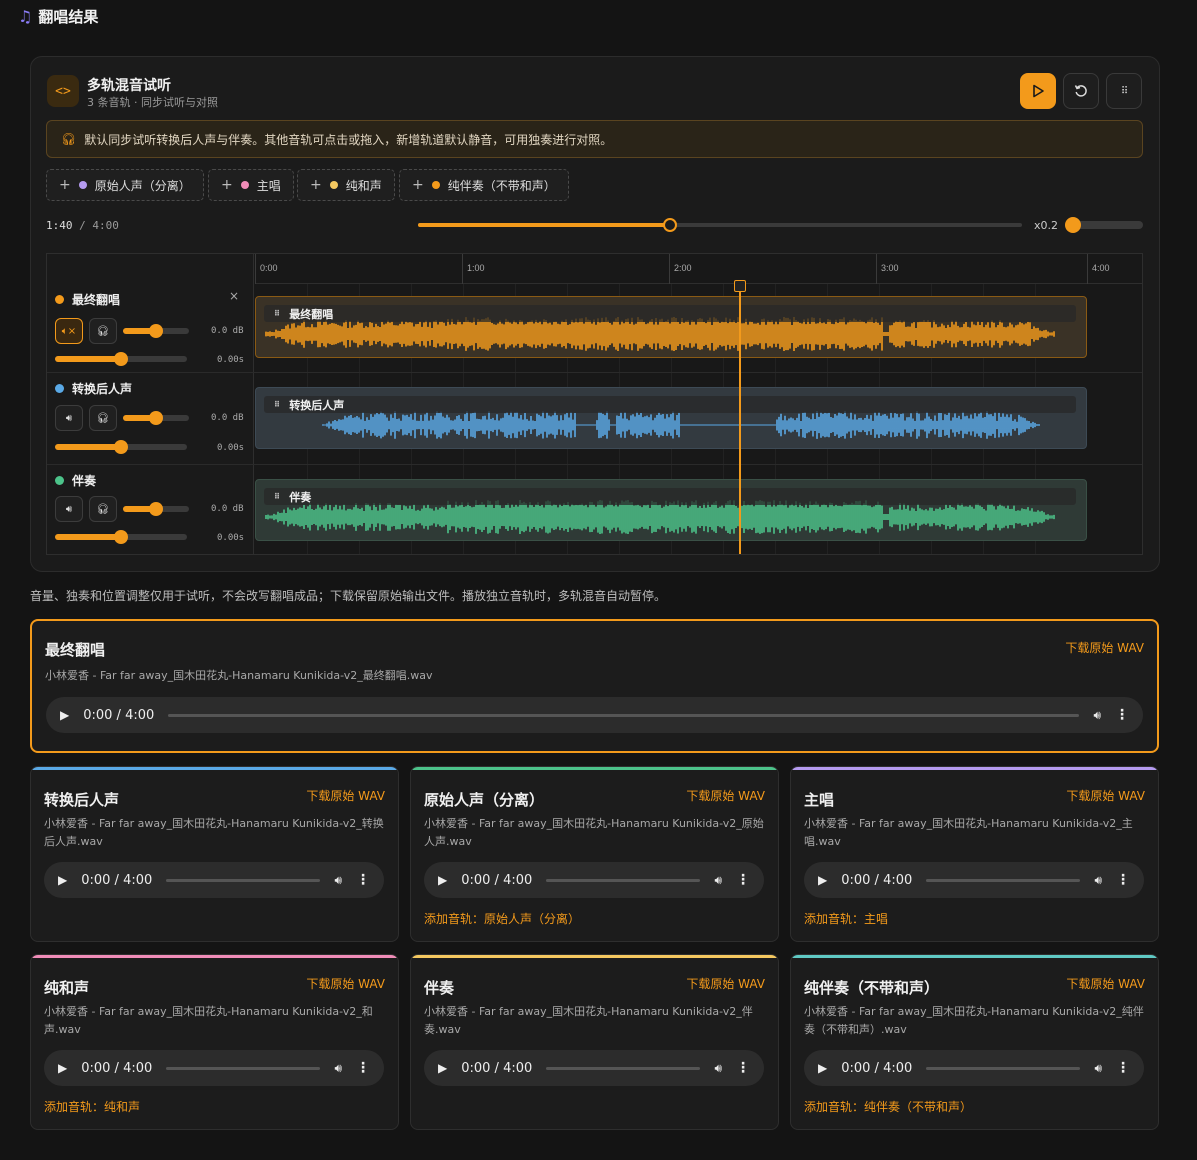  I want to click on add-to-mix-link: 添加音轨：纯和声, so click(92, 1106).